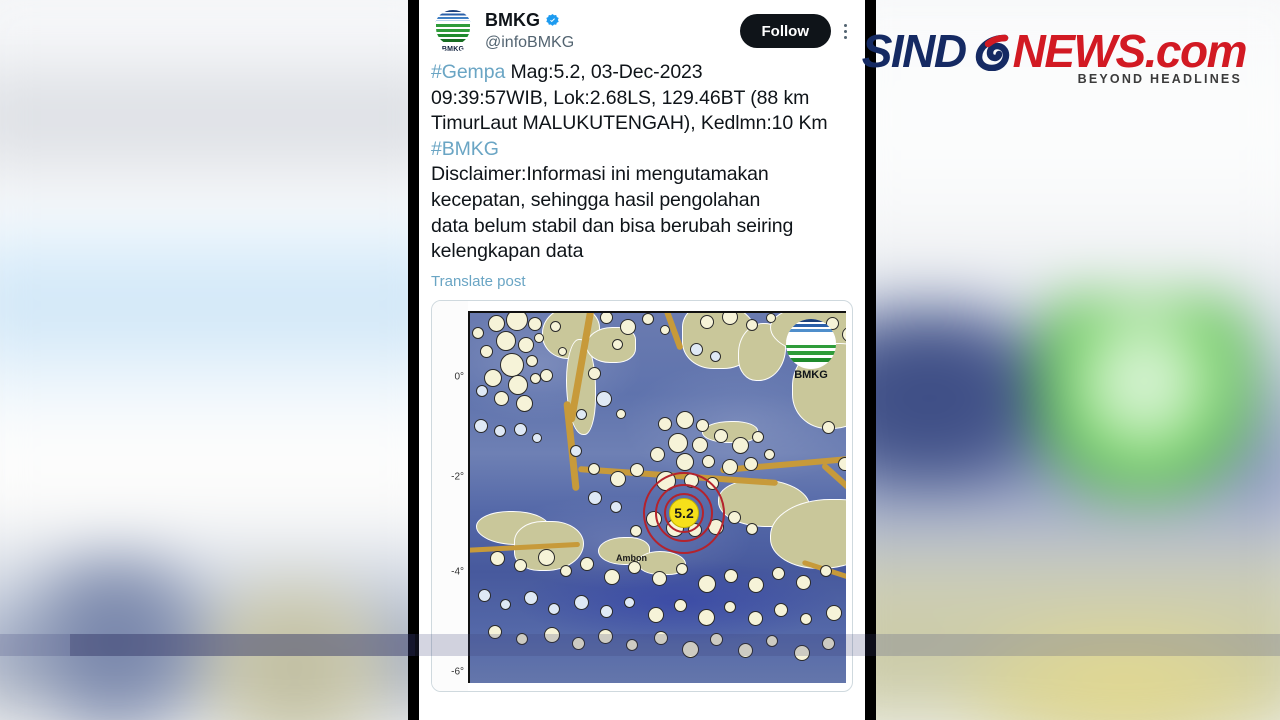 The width and height of the screenshot is (1280, 720). What do you see at coordinates (507, 251) in the screenshot?
I see `tweet-line-text: kelengkapan data` at bounding box center [507, 251].